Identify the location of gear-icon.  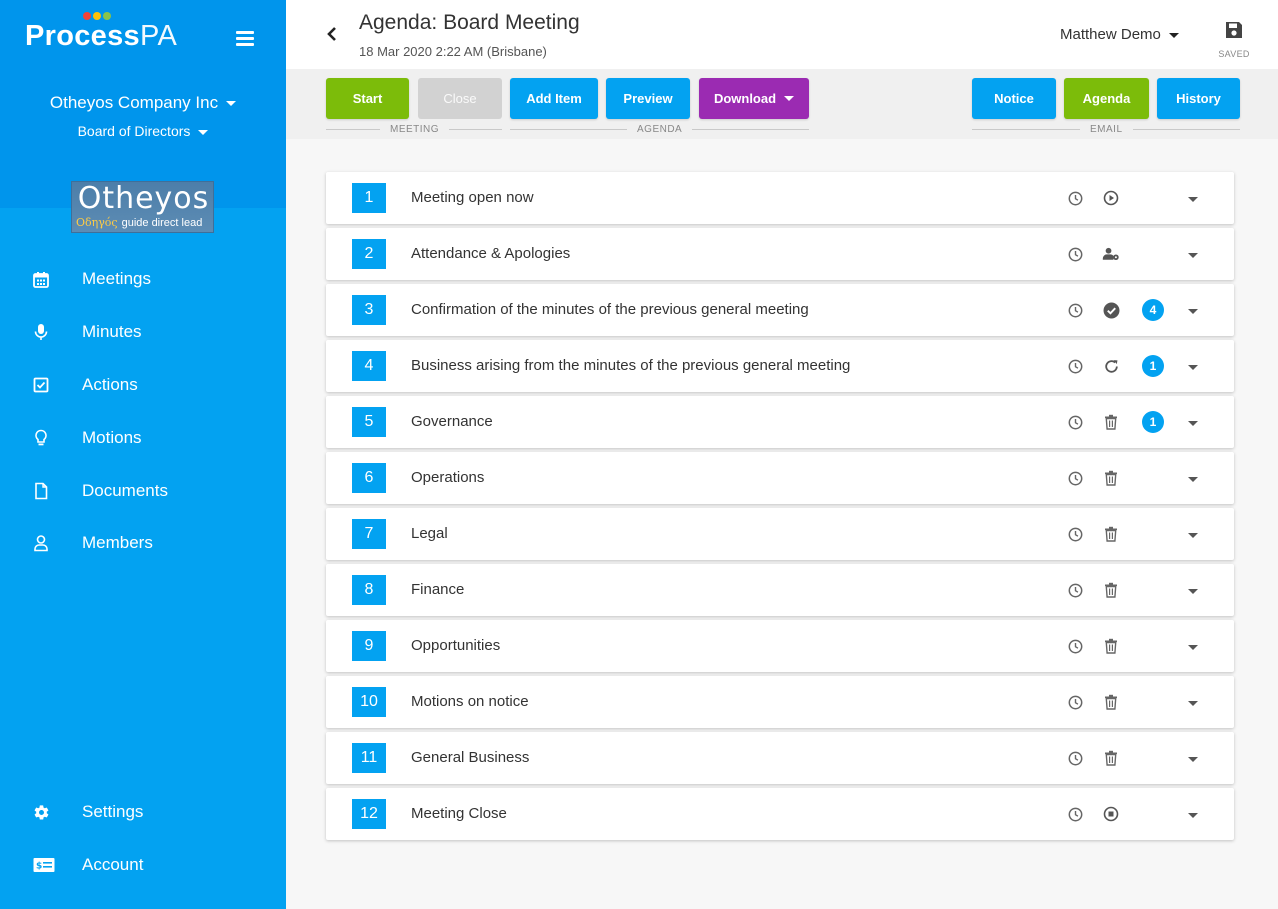
(41, 812).